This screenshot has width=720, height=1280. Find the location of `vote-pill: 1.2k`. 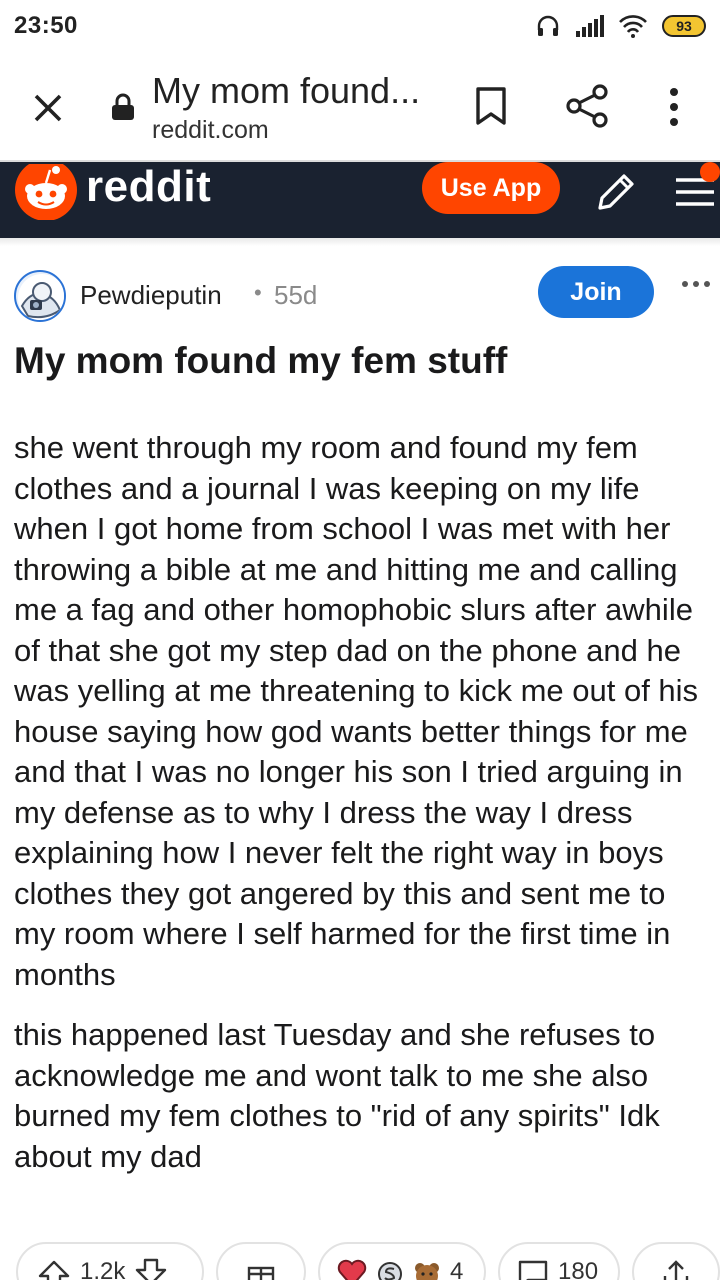

vote-pill: 1.2k is located at coordinates (110, 1261).